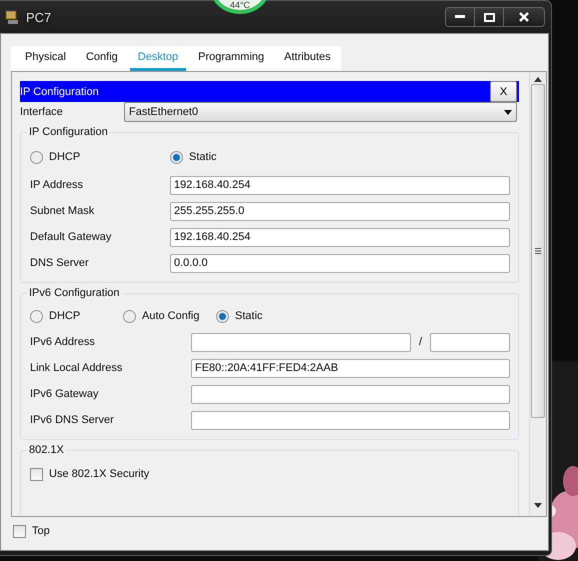  I want to click on close-icon, so click(524, 17).